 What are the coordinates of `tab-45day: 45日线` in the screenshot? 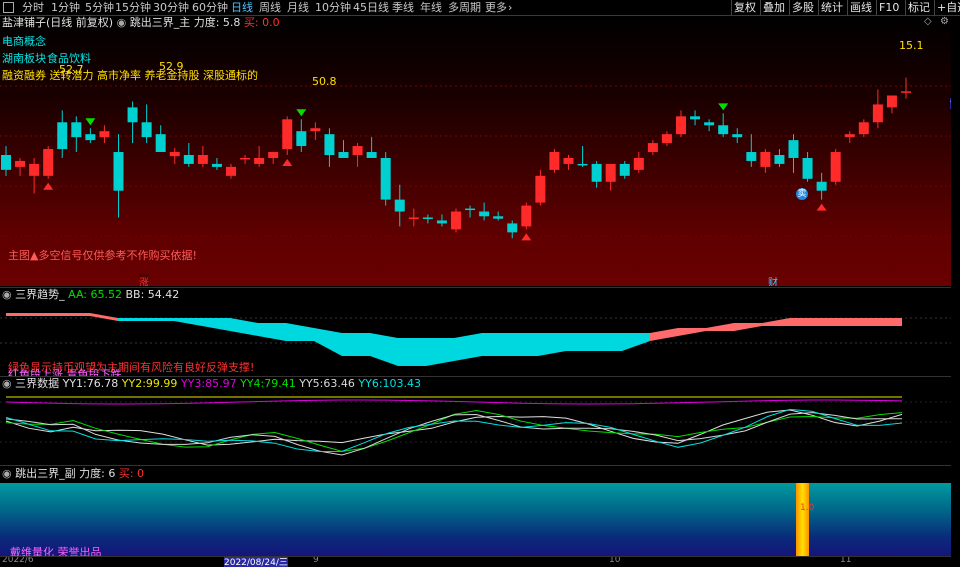 It's located at (371, 7).